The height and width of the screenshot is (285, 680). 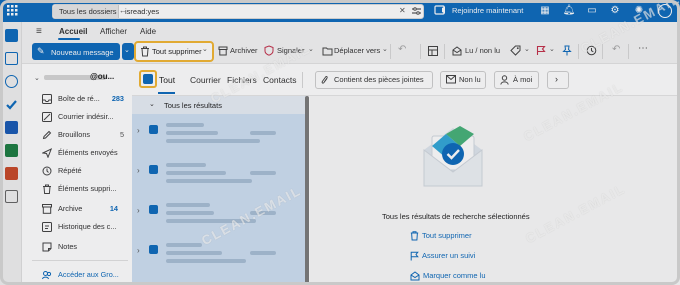 What do you see at coordinates (325, 80) in the screenshot?
I see `paperclip-icon` at bounding box center [325, 80].